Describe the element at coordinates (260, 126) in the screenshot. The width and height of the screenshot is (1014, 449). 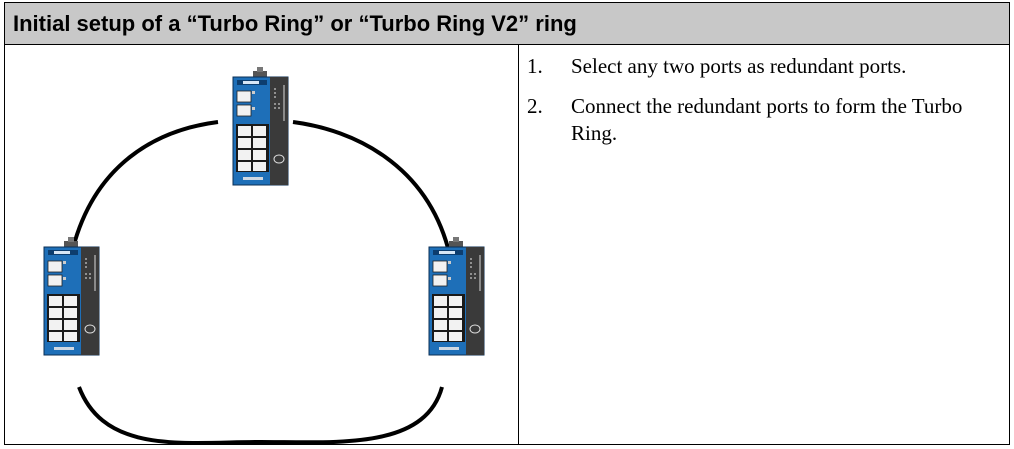
I see `switch-top-icon` at that location.